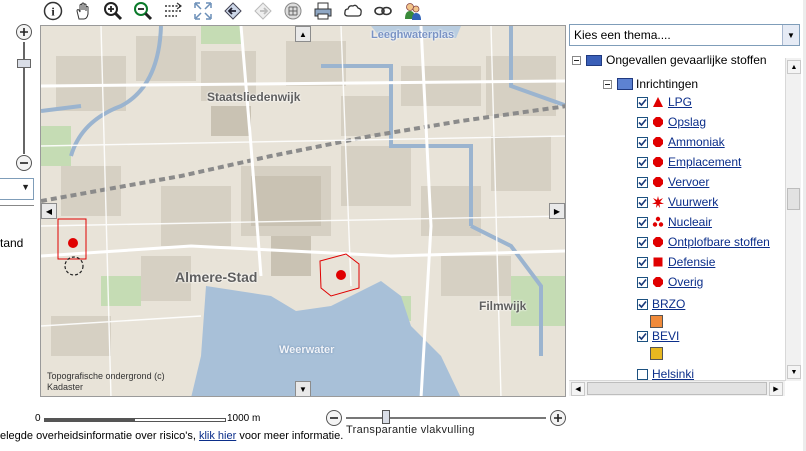 This screenshot has height=451, width=806. What do you see at coordinates (673, 373) in the screenshot?
I see `layer-label: Helsinki` at bounding box center [673, 373].